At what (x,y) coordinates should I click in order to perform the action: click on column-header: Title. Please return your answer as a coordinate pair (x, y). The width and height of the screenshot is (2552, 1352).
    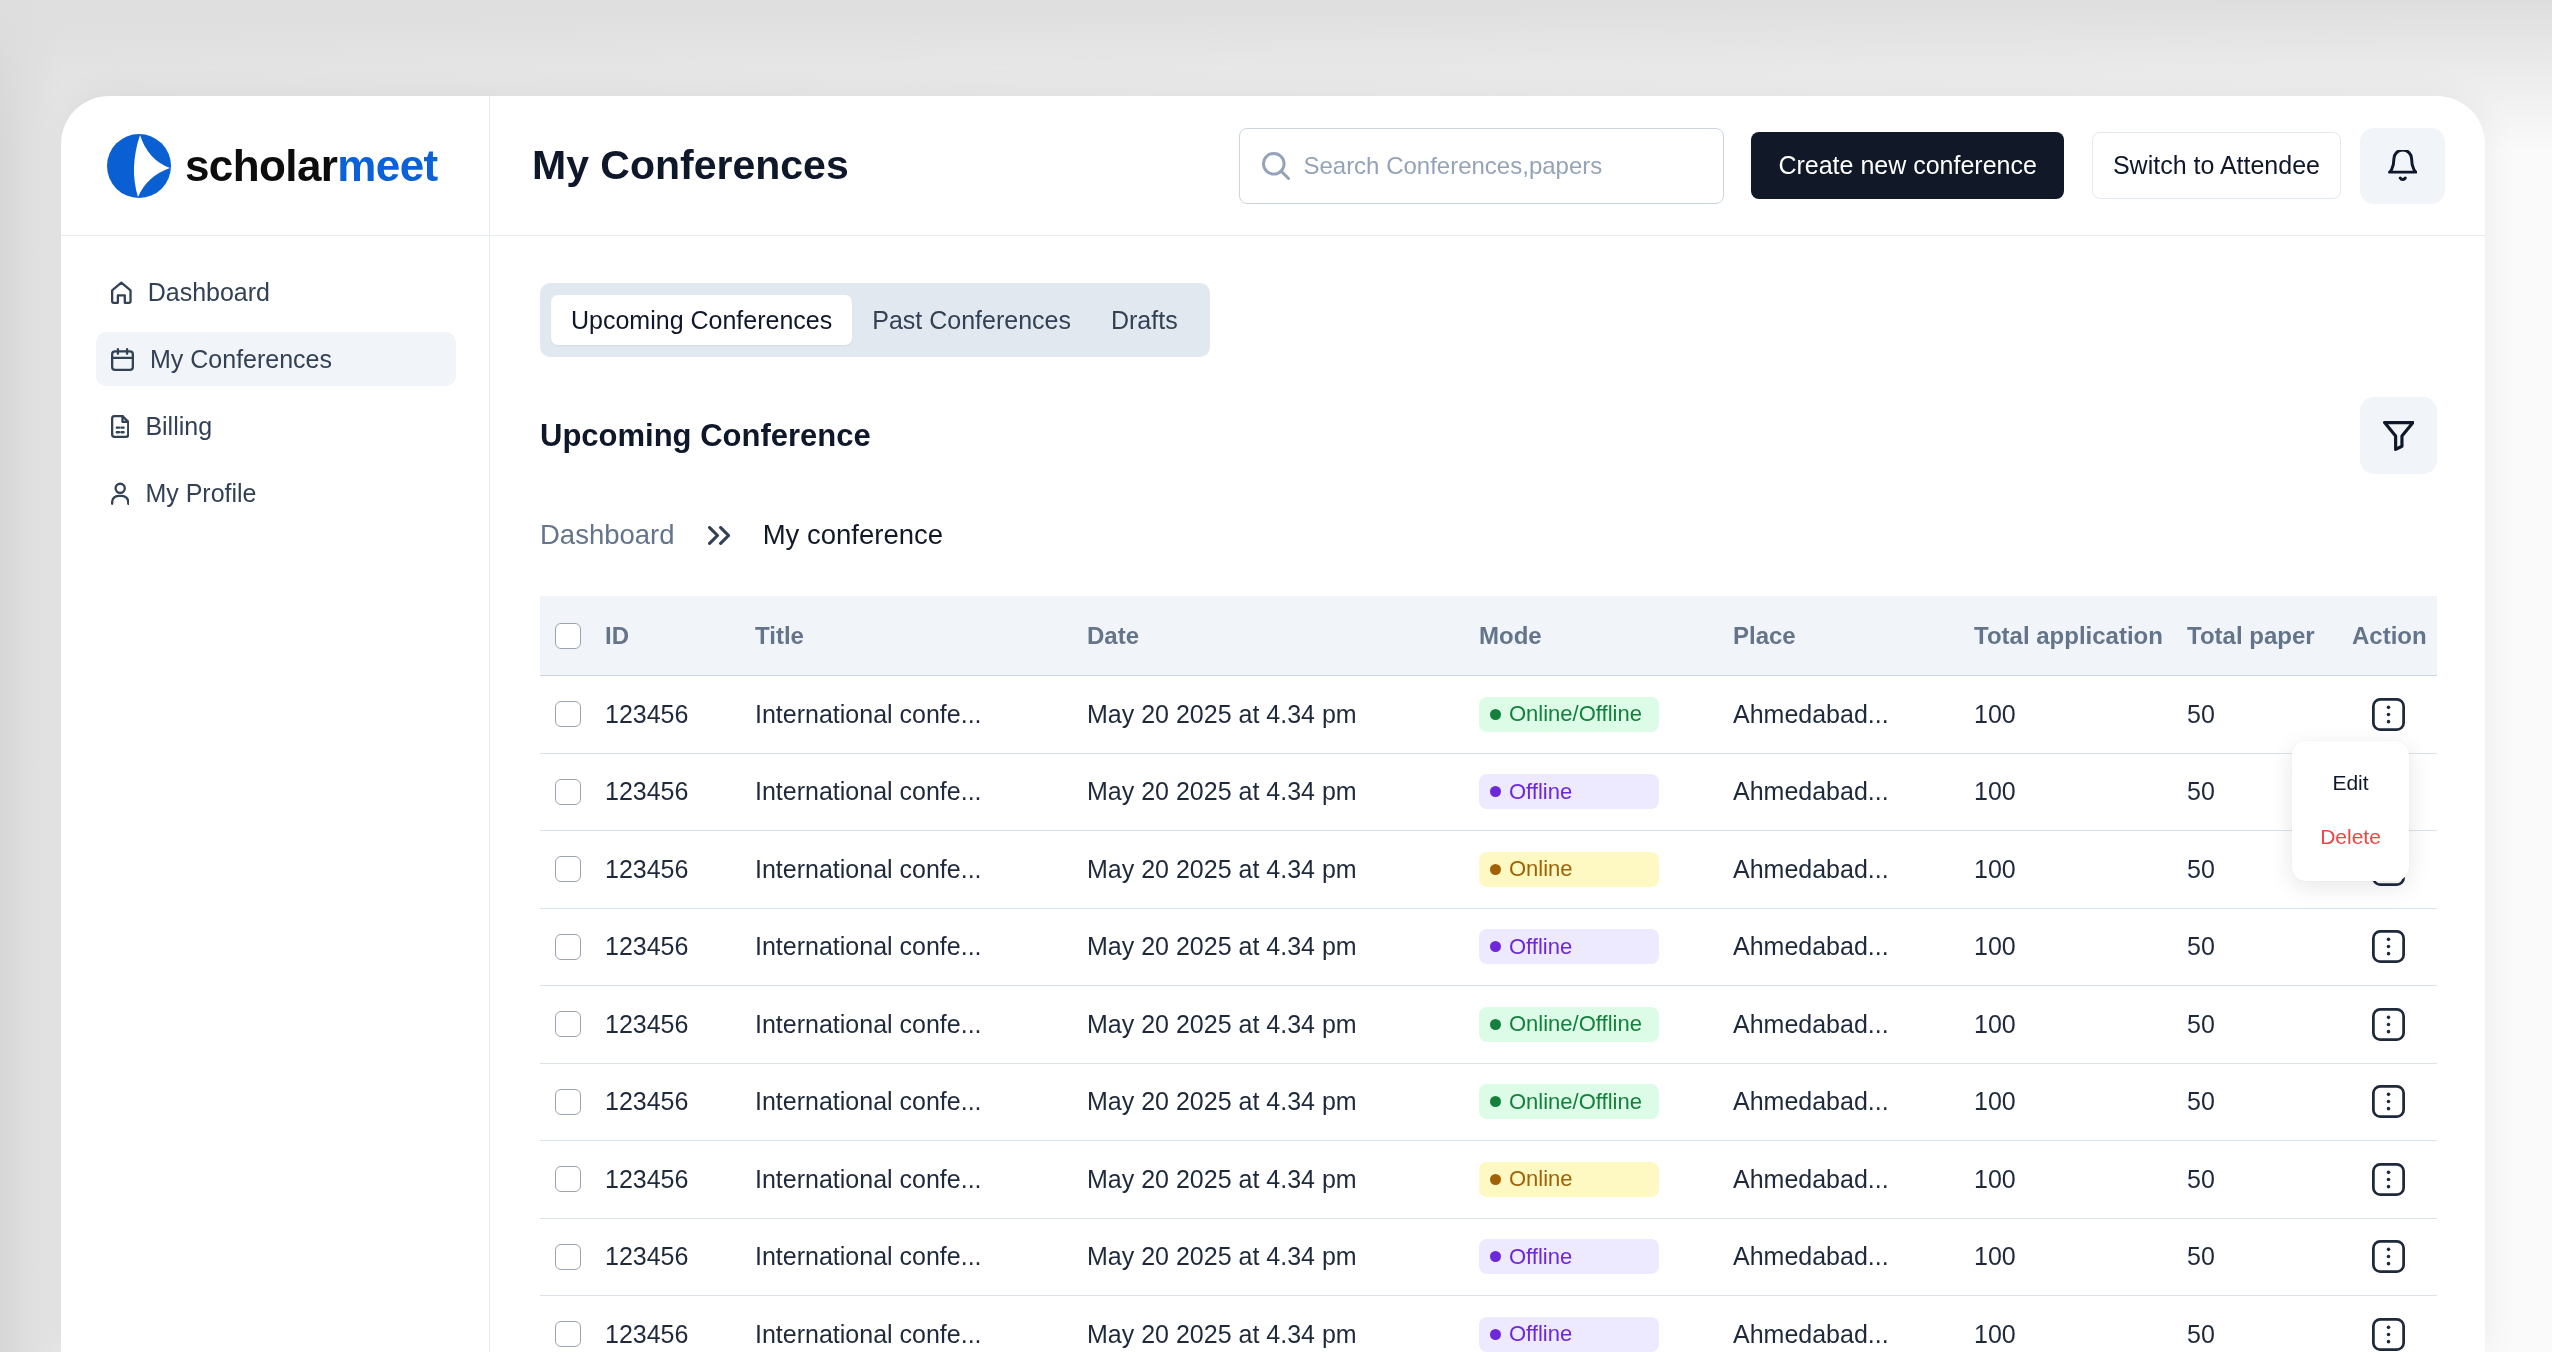
    Looking at the image, I should click on (779, 635).